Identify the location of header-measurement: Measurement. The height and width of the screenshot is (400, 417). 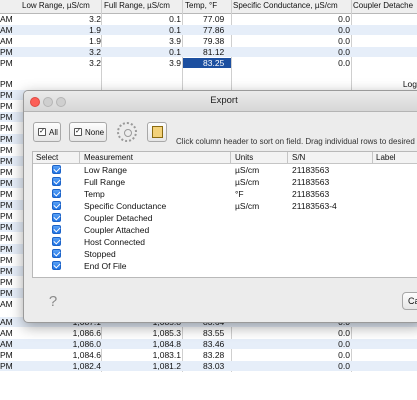
(108, 157).